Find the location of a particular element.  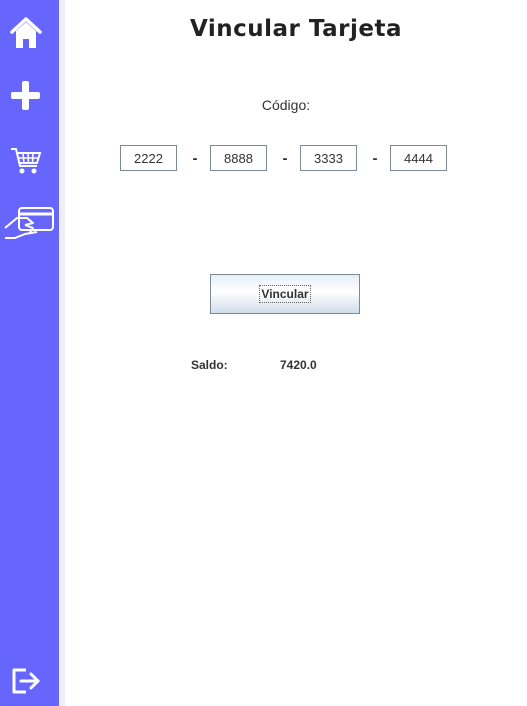

plus-icon is located at coordinates (25, 95).